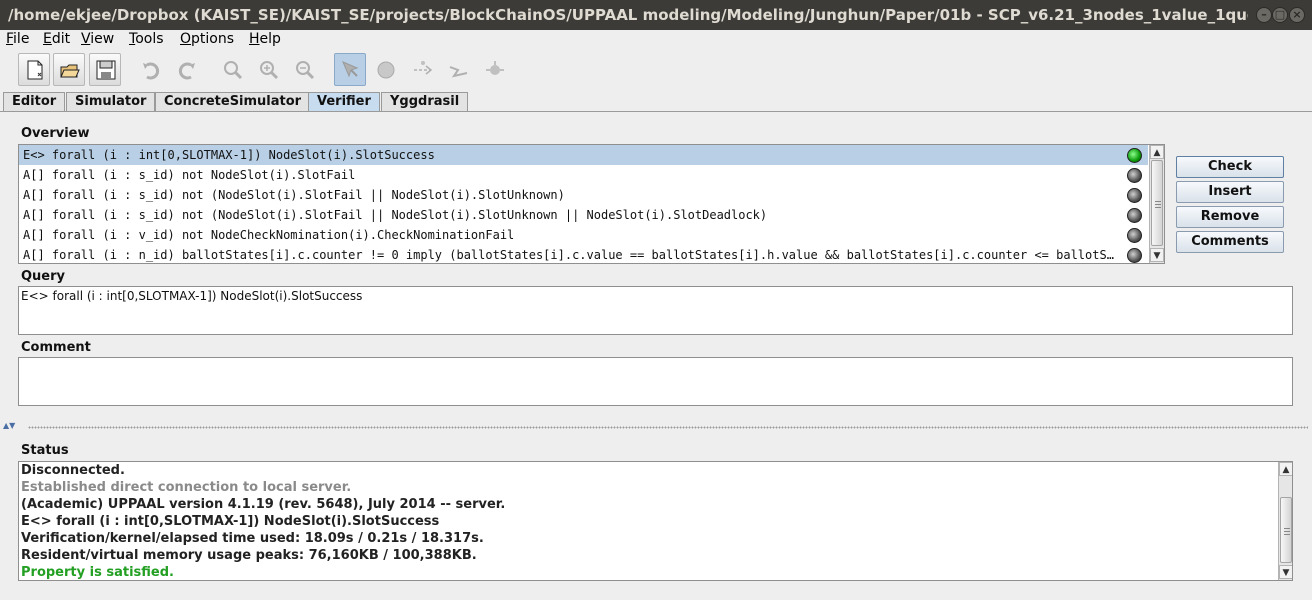 The height and width of the screenshot is (600, 1312). Describe the element at coordinates (1297, 15) in the screenshot. I see `close-icon: ×` at that location.